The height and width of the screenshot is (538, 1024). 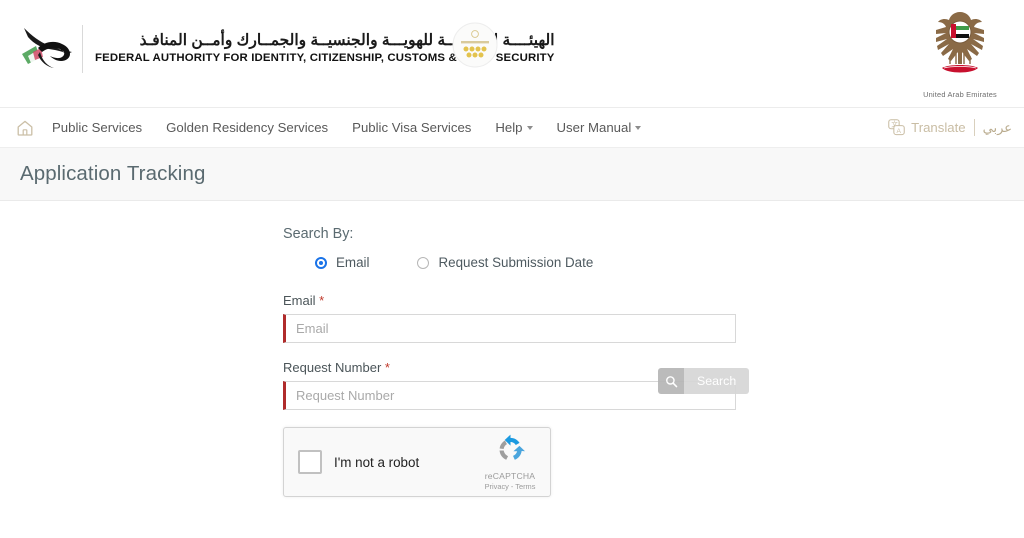 I want to click on nav-item-user-manual: User Manual, so click(x=599, y=127).